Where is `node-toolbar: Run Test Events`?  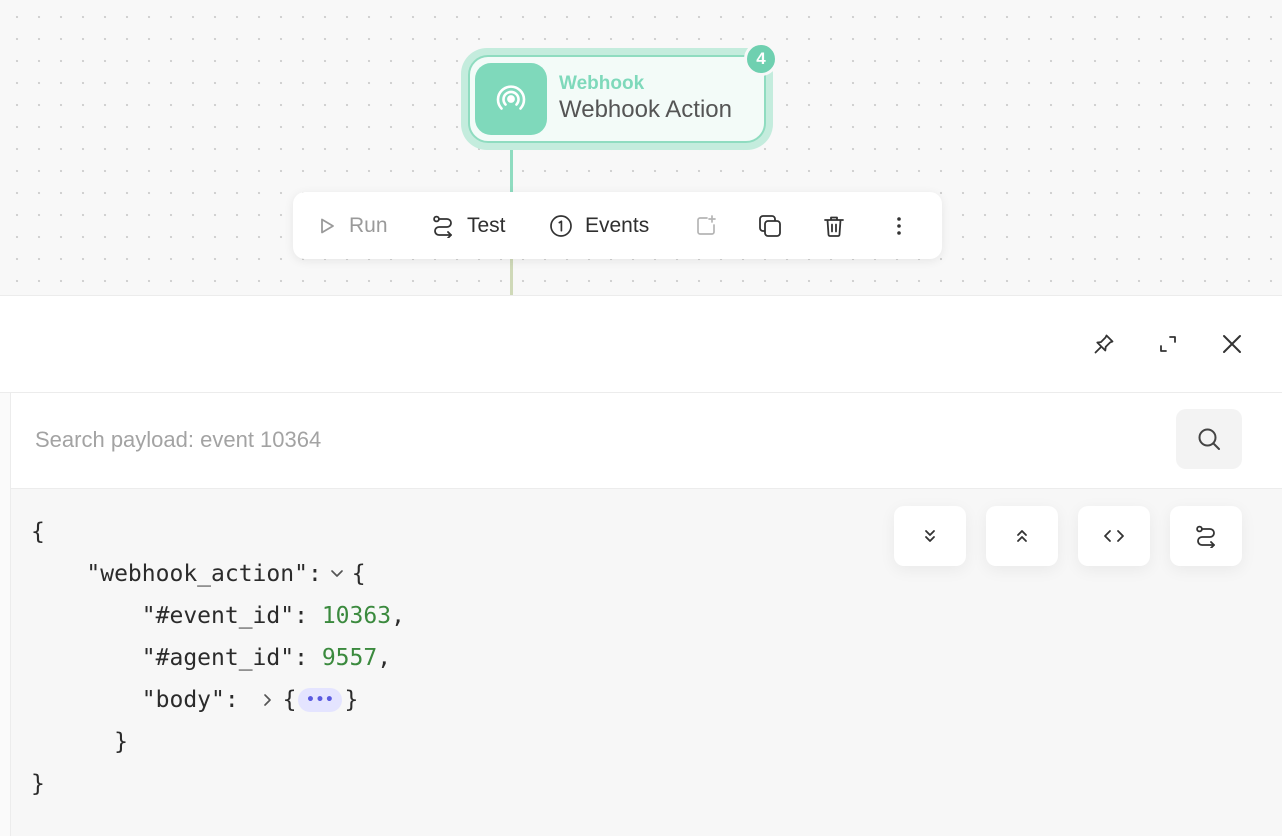 node-toolbar: Run Test Events is located at coordinates (617, 225).